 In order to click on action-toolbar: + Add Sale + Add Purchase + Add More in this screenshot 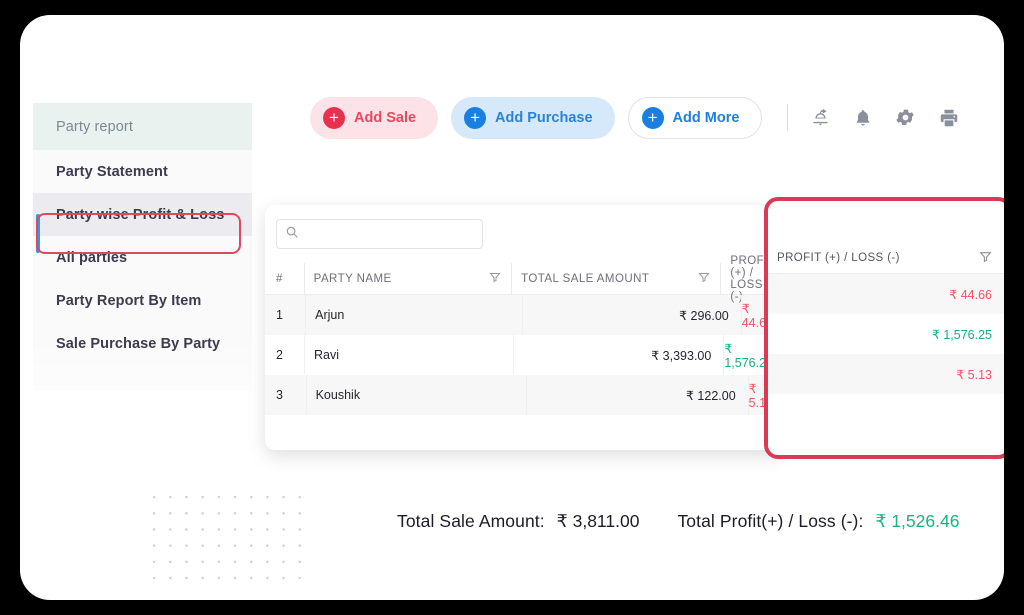, I will do `click(635, 117)`.